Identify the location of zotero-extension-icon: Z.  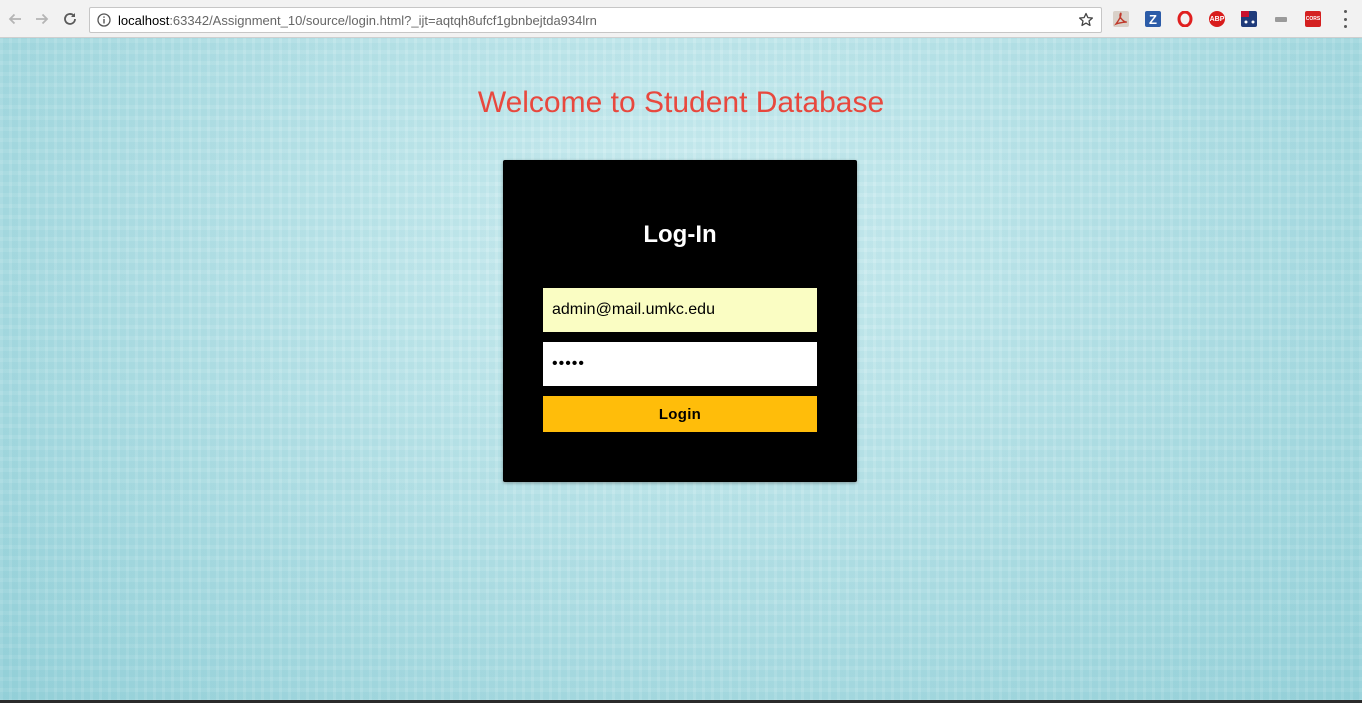
(1153, 19).